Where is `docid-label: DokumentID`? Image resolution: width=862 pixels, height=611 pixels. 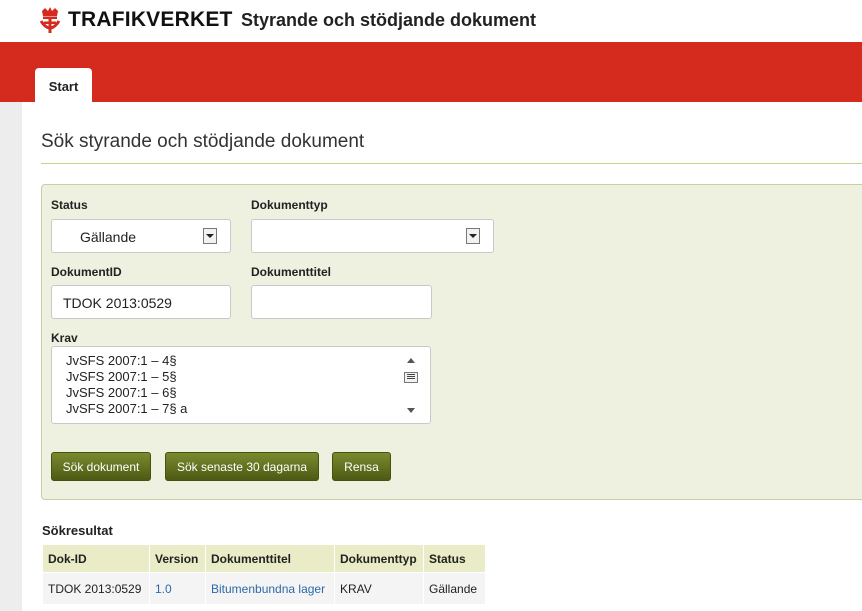
docid-label: DokumentID is located at coordinates (86, 272).